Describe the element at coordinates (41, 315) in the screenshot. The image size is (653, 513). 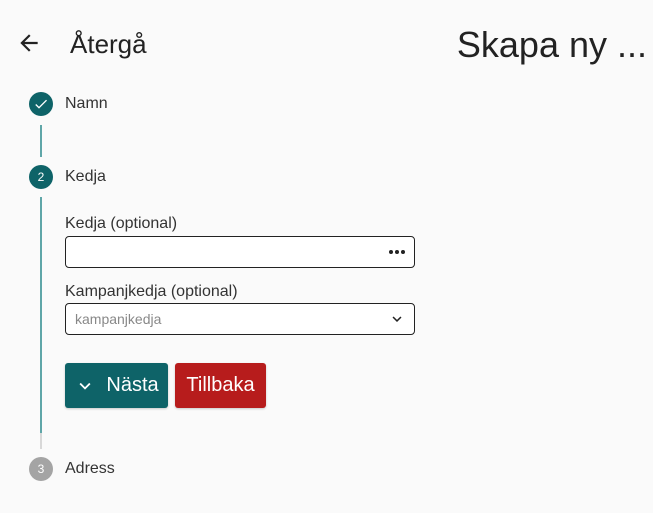
I see `step-2-content-line` at that location.